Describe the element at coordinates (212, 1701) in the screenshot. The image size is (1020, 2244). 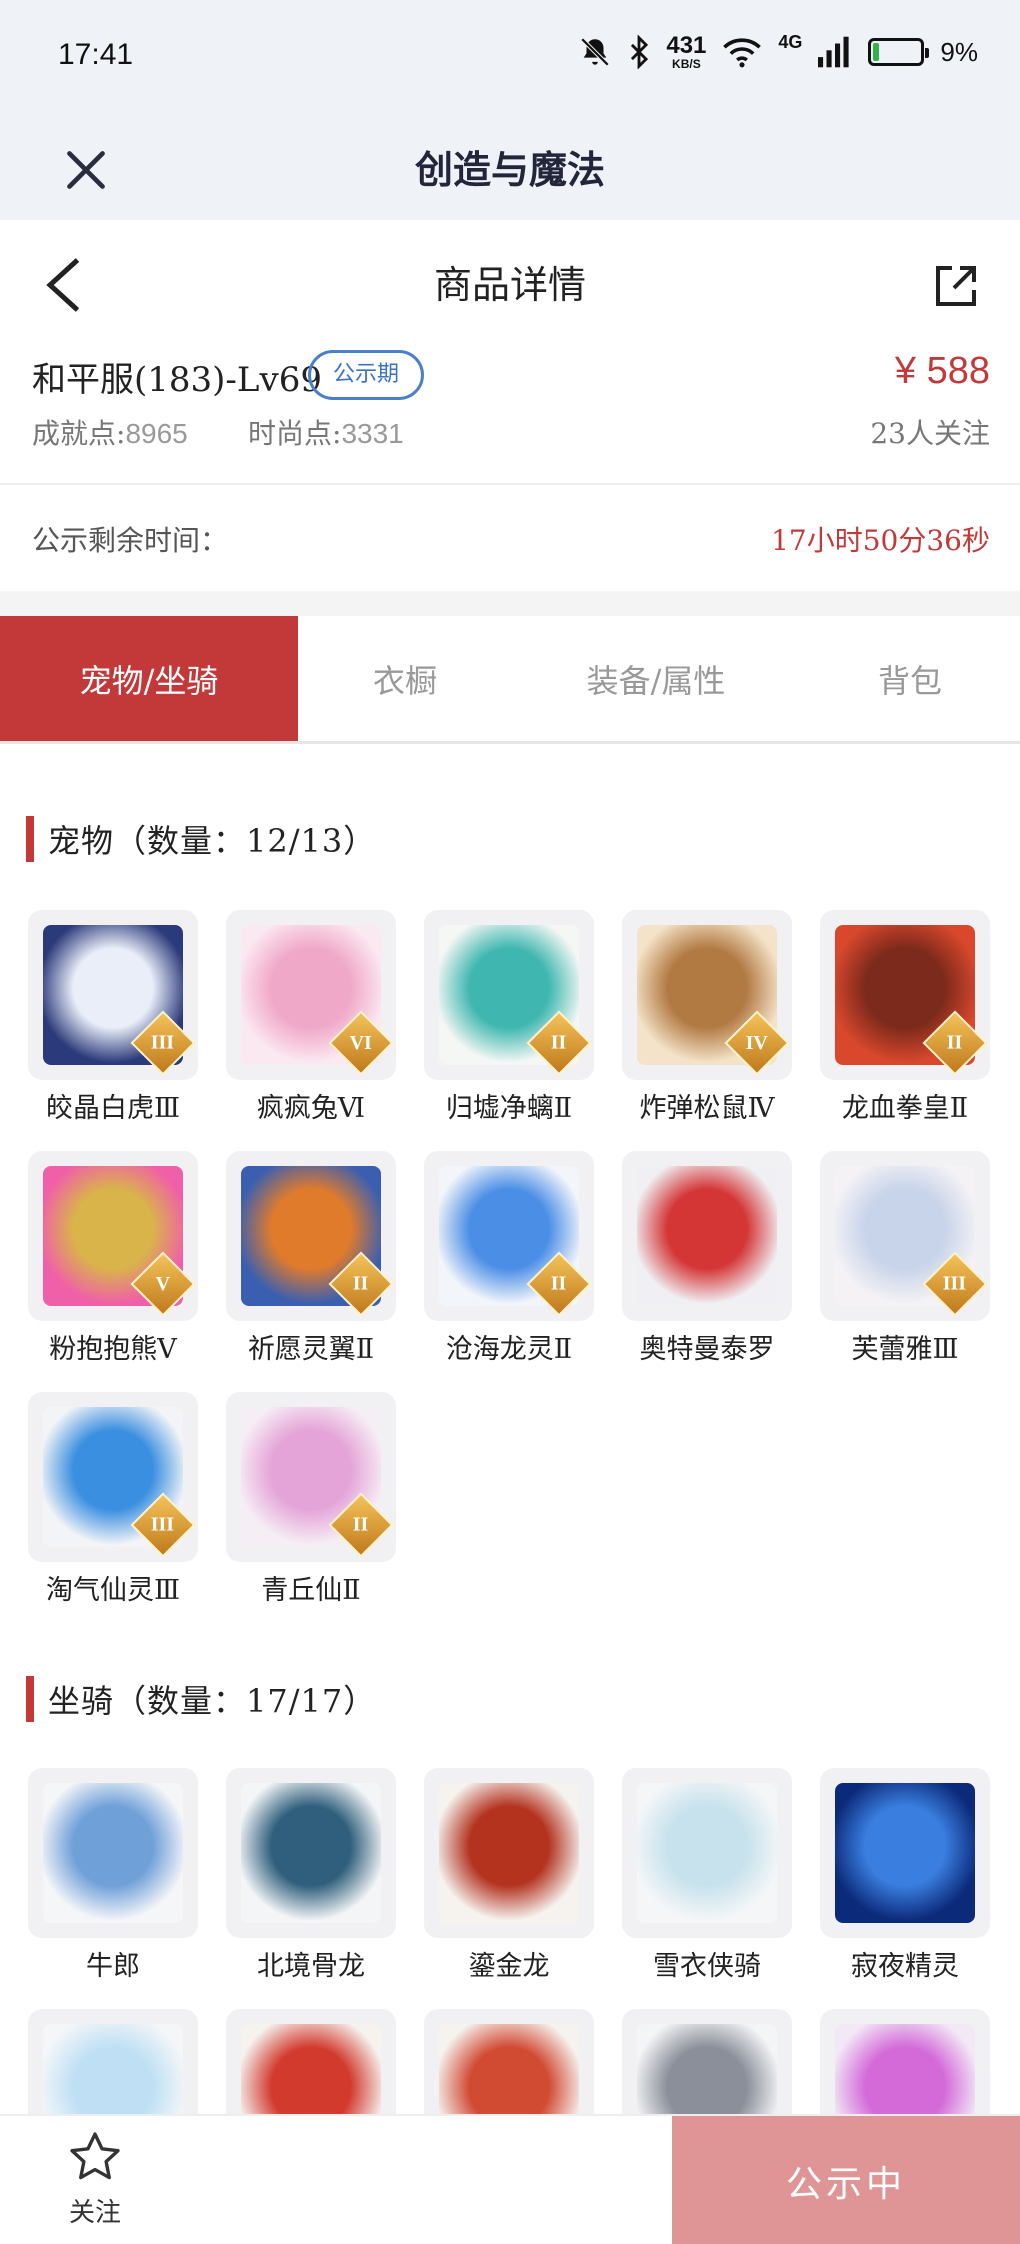
I see `mounts-title: 坐骑（数量：17/17）` at that location.